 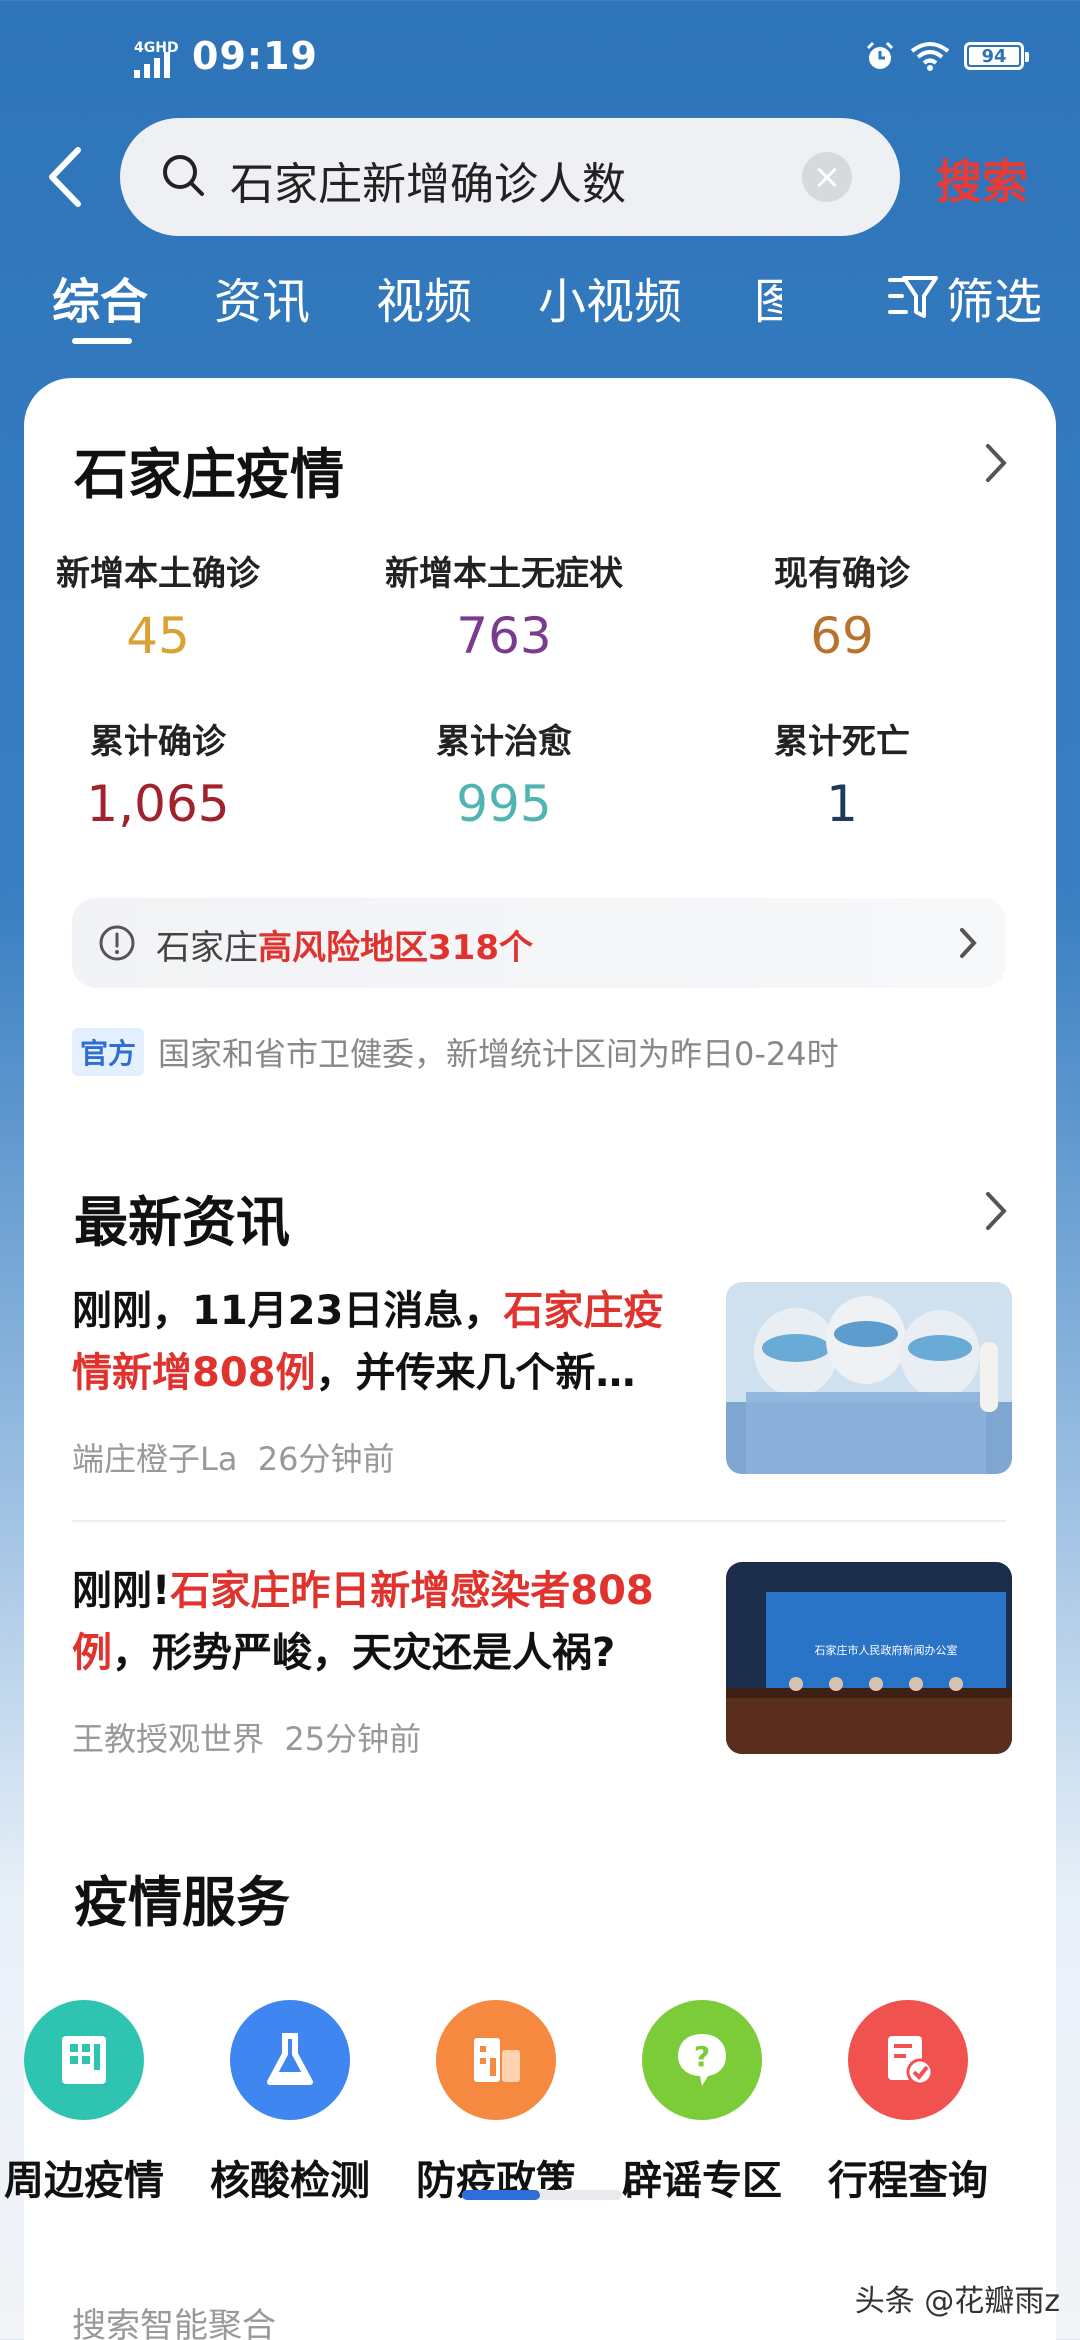 I want to click on wifi-icon, so click(x=930, y=56).